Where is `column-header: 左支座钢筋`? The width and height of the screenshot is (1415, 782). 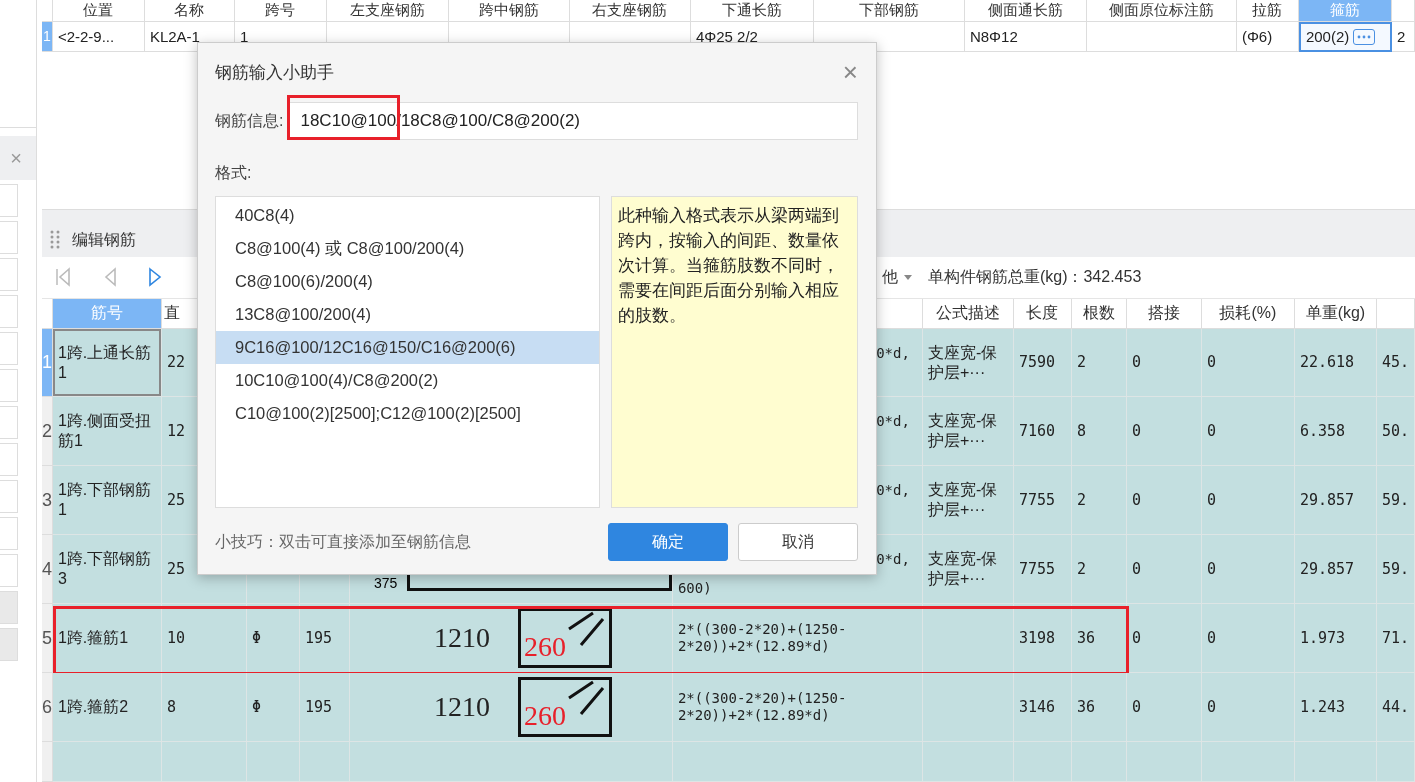
column-header: 左支座钢筋 is located at coordinates (387, 11).